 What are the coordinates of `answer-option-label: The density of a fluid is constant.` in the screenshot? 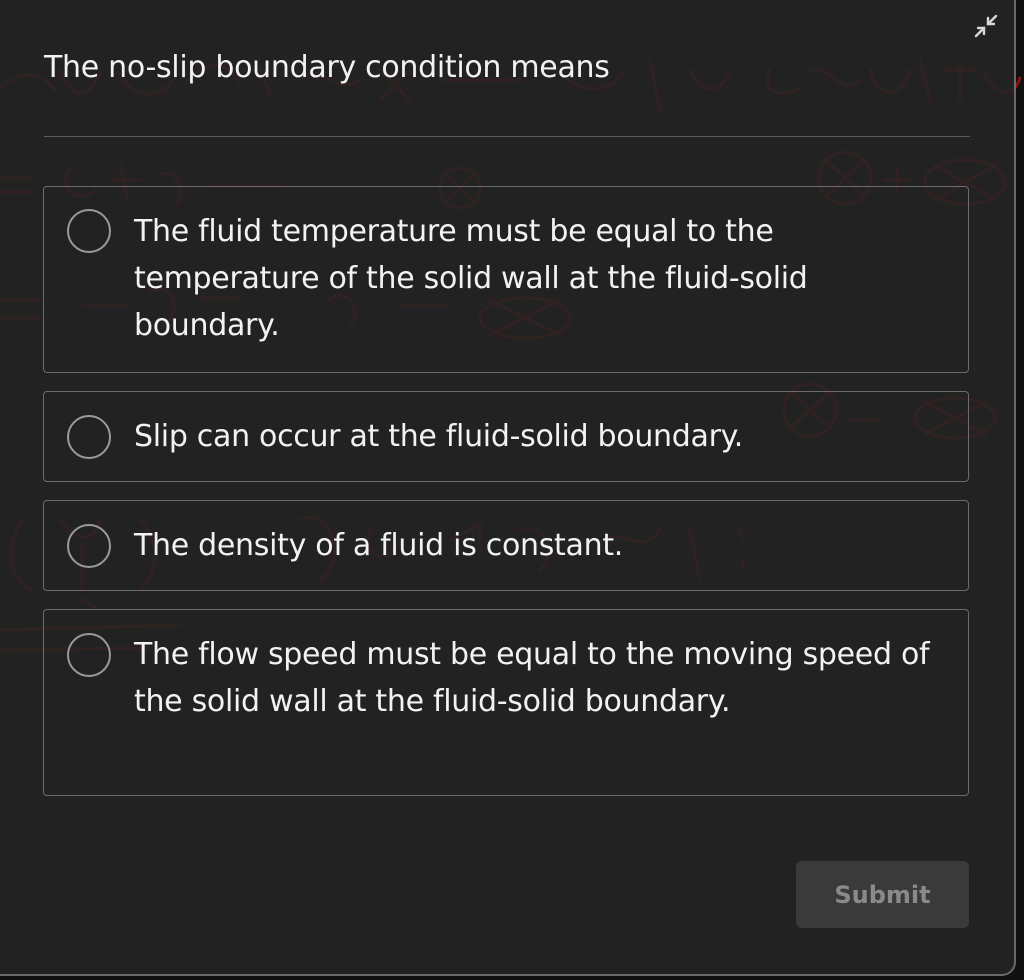 It's located at (379, 545).